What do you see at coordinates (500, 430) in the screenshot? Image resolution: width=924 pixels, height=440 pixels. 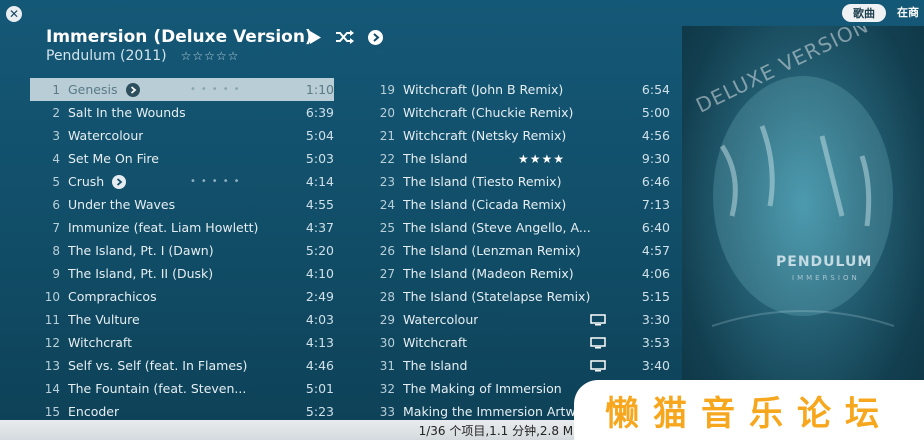 I see `status-text: 1/36 个项目,1.1 分钟,2.8 MB` at bounding box center [500, 430].